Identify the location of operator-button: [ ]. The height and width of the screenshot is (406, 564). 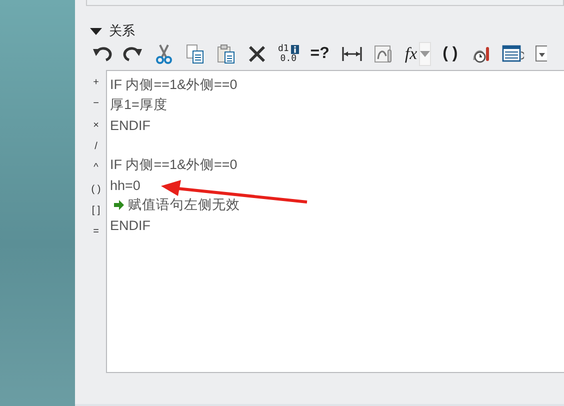
(96, 211).